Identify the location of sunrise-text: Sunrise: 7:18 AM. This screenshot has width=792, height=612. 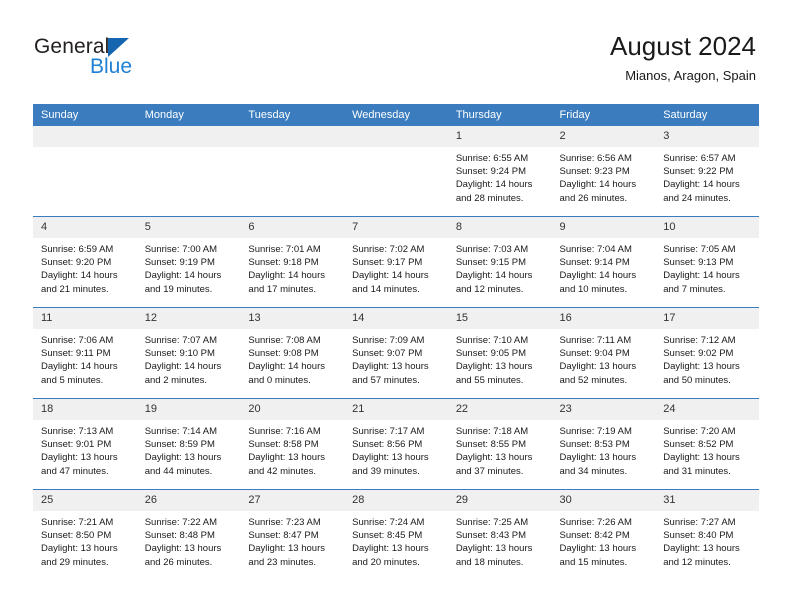
(492, 431).